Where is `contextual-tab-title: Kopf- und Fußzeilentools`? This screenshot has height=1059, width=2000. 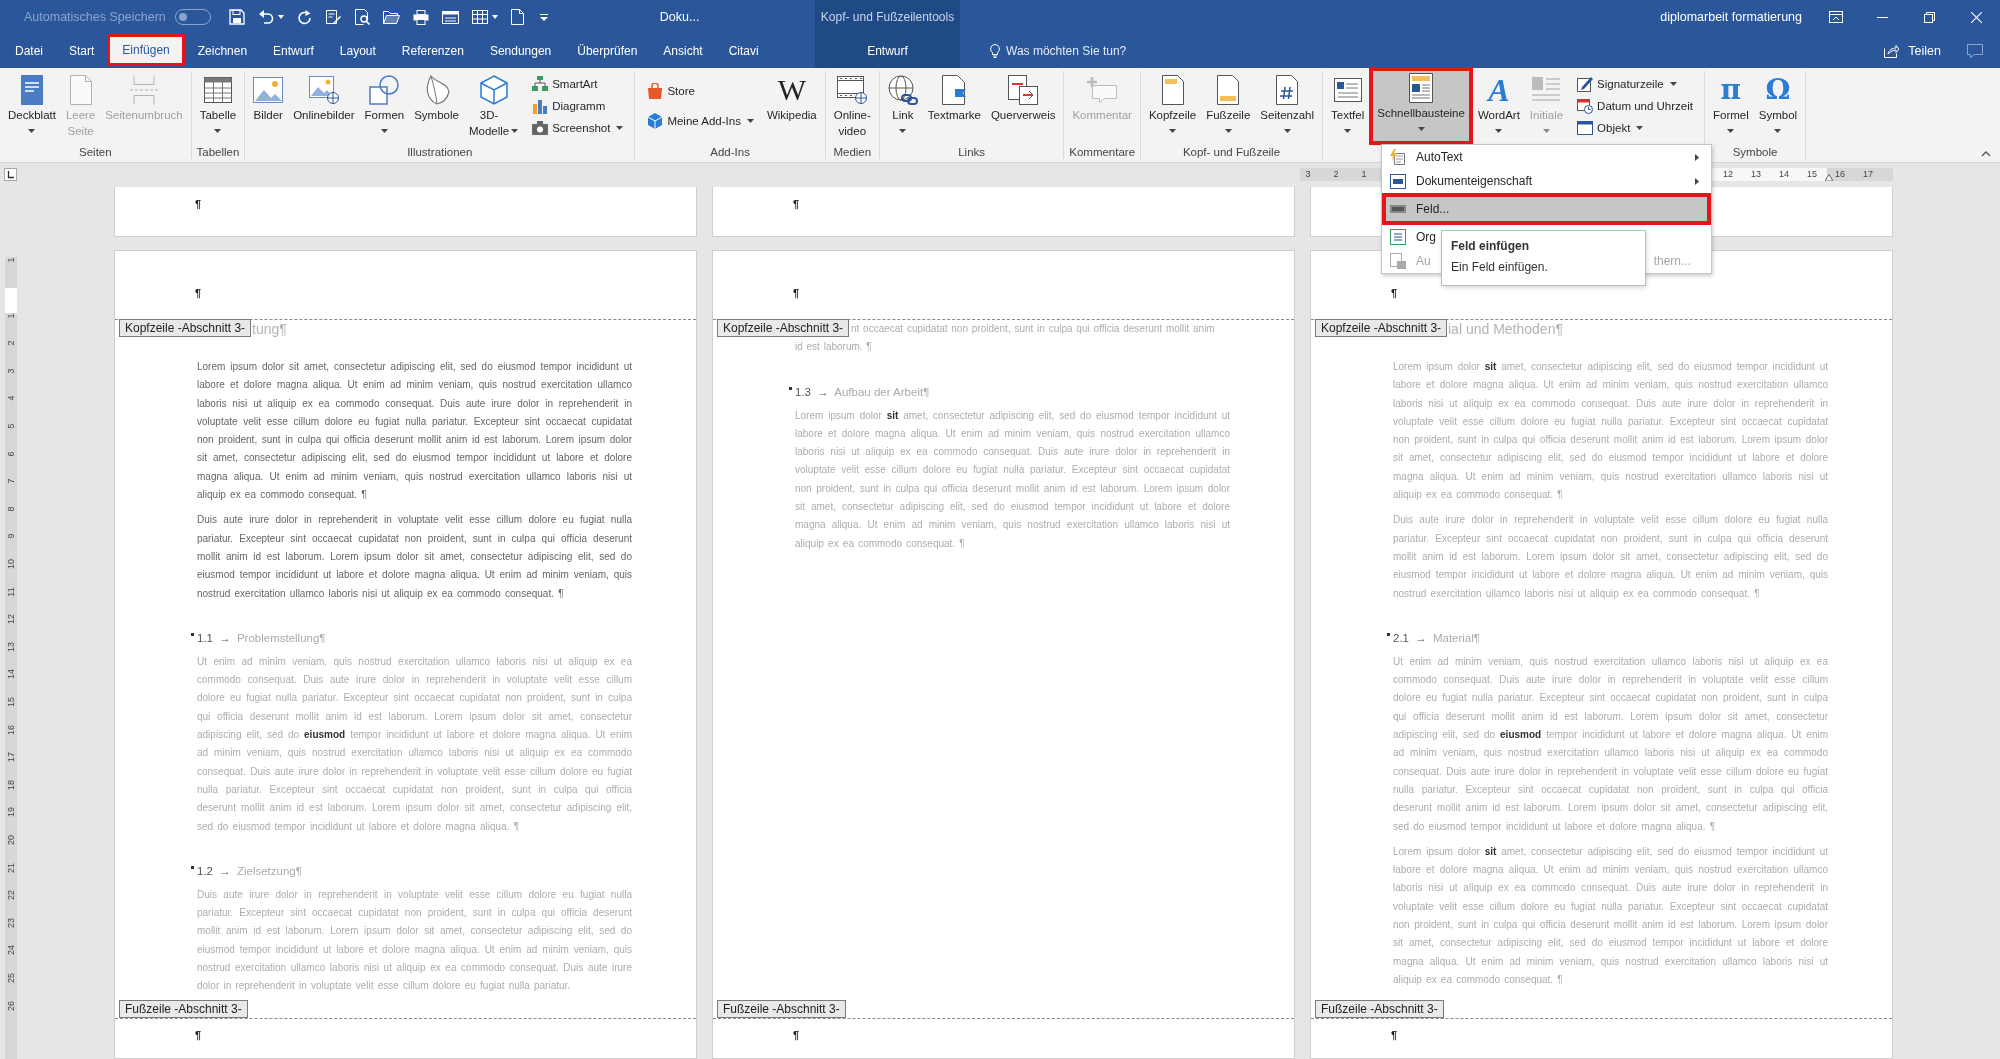 contextual-tab-title: Kopf- und Fußzeilentools is located at coordinates (887, 17).